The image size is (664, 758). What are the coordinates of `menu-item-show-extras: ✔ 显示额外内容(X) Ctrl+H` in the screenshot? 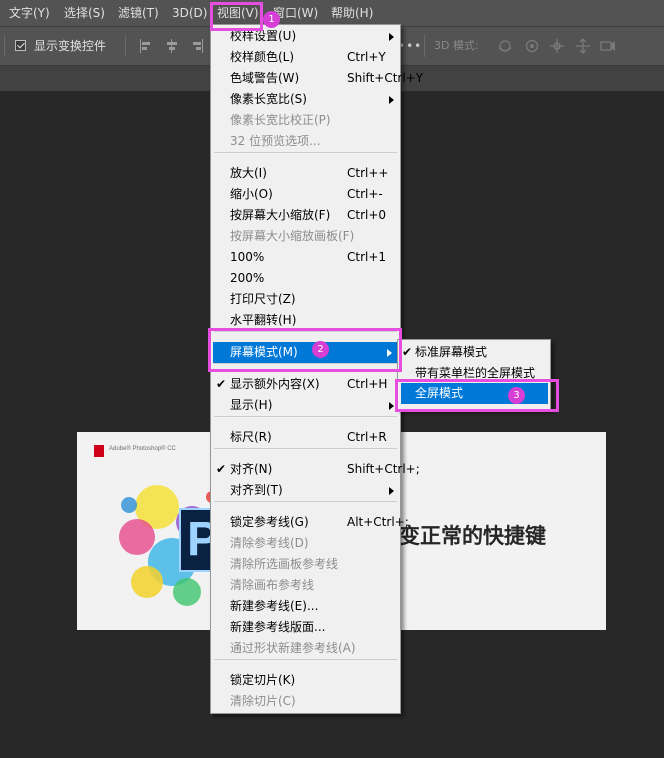 It's located at (305, 384).